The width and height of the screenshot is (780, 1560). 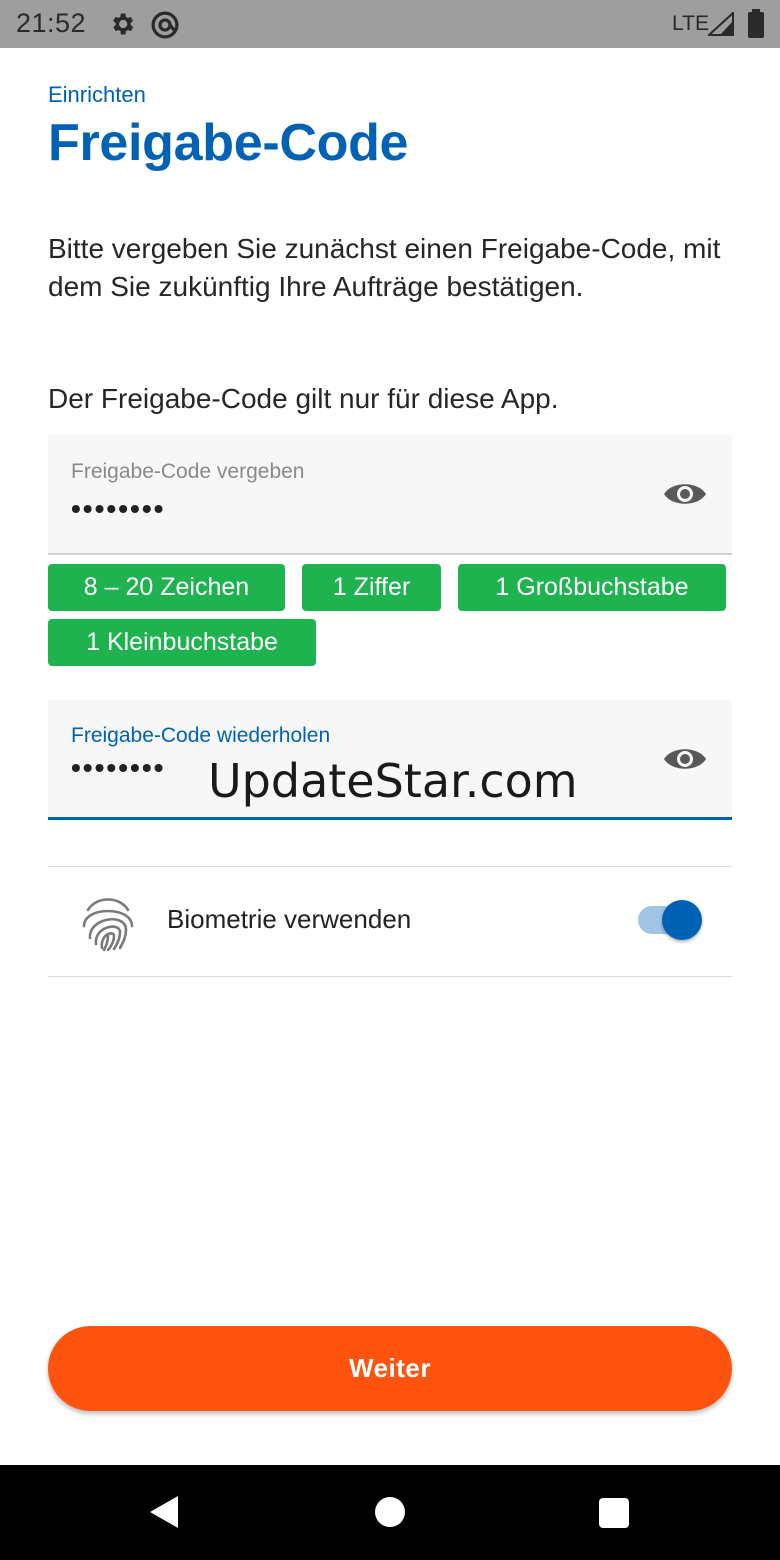 What do you see at coordinates (390, 495) in the screenshot?
I see `code-field: Freigabe-Code vergeben ••••••••` at bounding box center [390, 495].